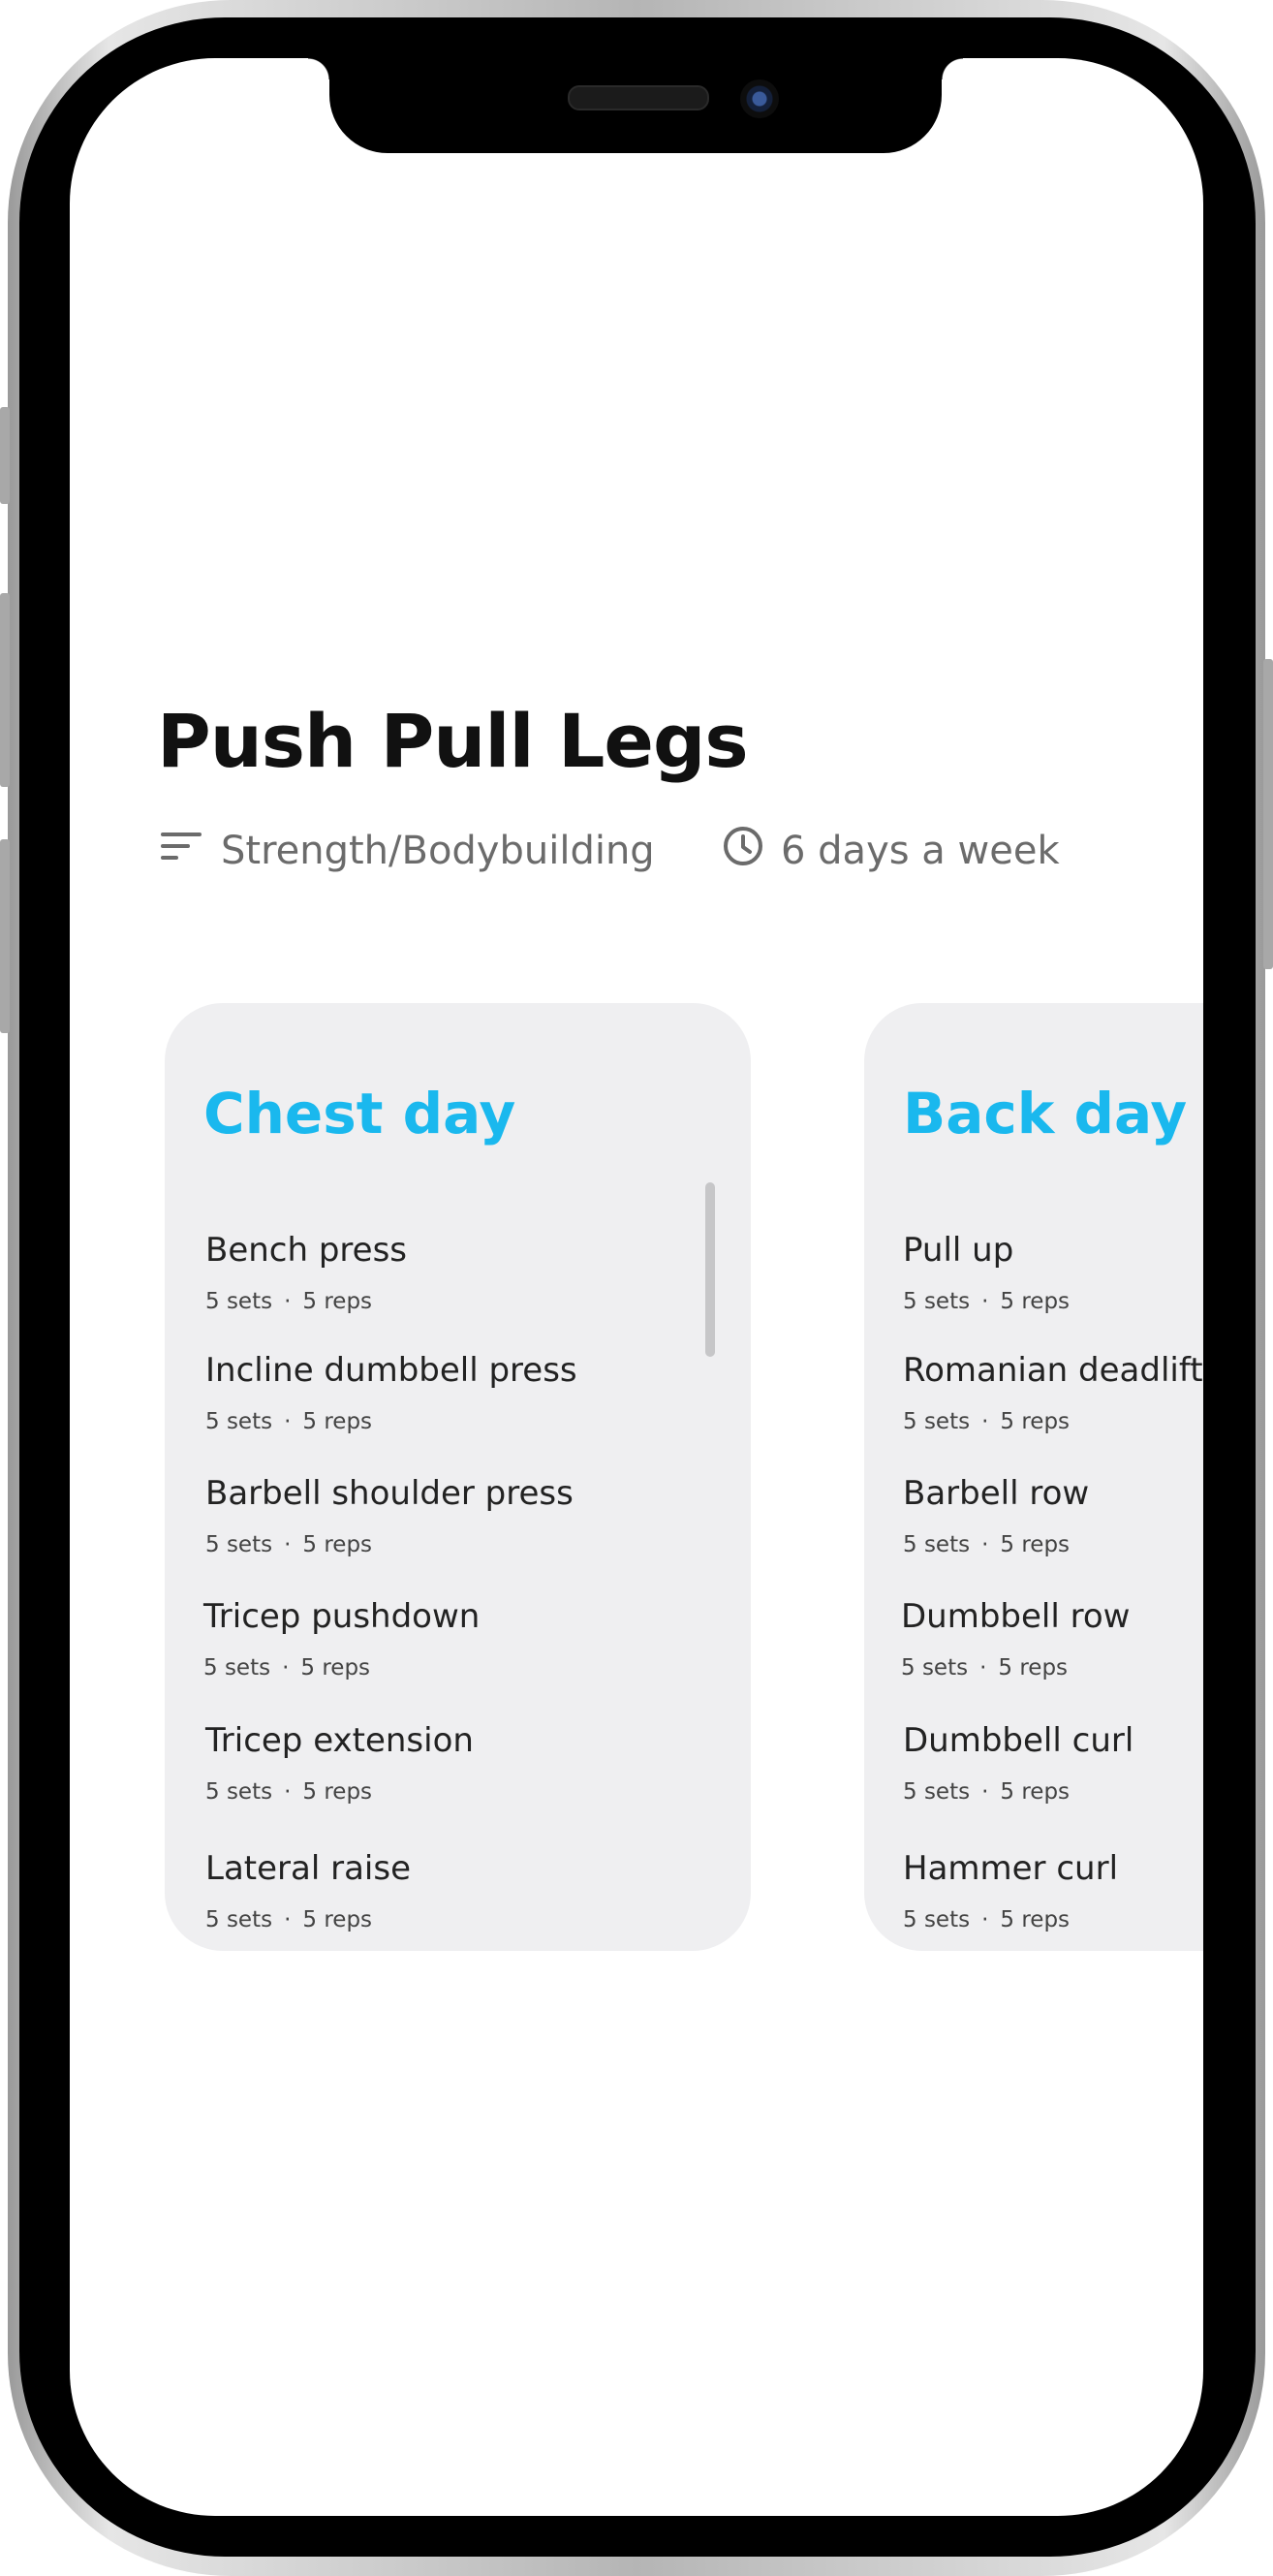 The height and width of the screenshot is (2576, 1273). I want to click on scrollbar-thumb, so click(710, 1269).